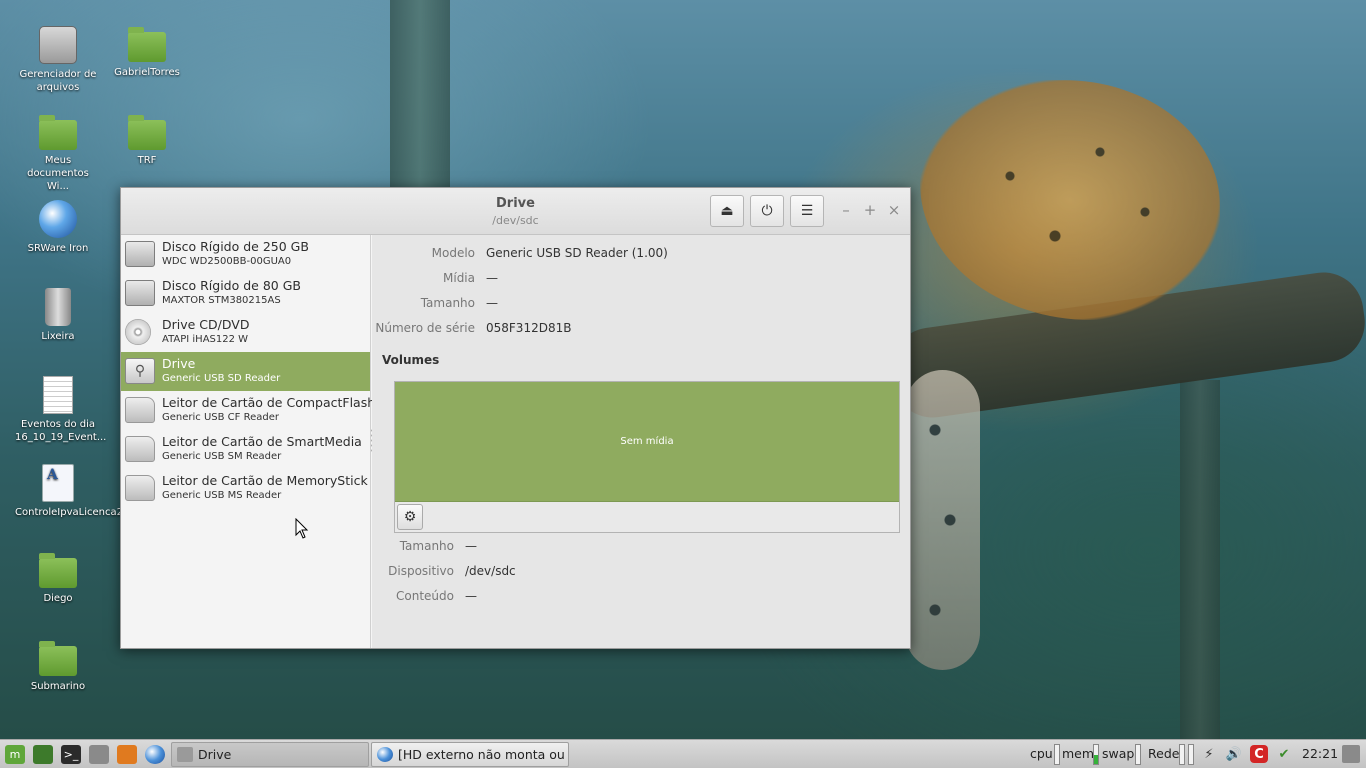 Image resolution: width=1366 pixels, height=768 pixels. Describe the element at coordinates (894, 210) in the screenshot. I see `close-button: ×` at that location.